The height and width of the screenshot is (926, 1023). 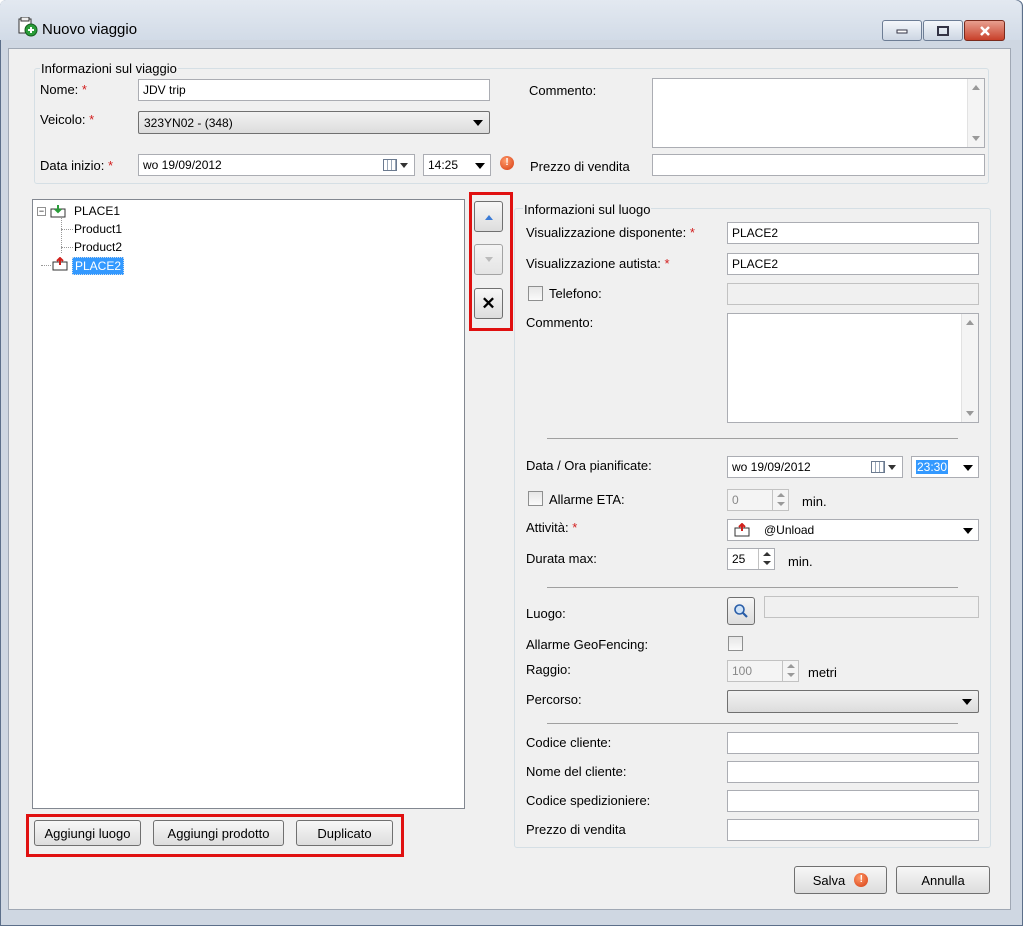 What do you see at coordinates (610, 232) in the screenshot?
I see `dispatcher-display-label: Visualizzazione disponente: *` at bounding box center [610, 232].